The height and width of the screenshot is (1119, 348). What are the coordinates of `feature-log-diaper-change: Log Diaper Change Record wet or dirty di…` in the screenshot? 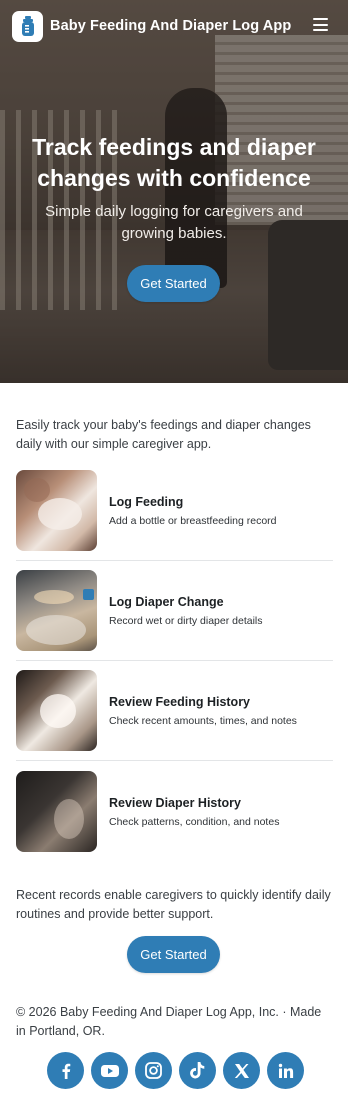 It's located at (174, 615).